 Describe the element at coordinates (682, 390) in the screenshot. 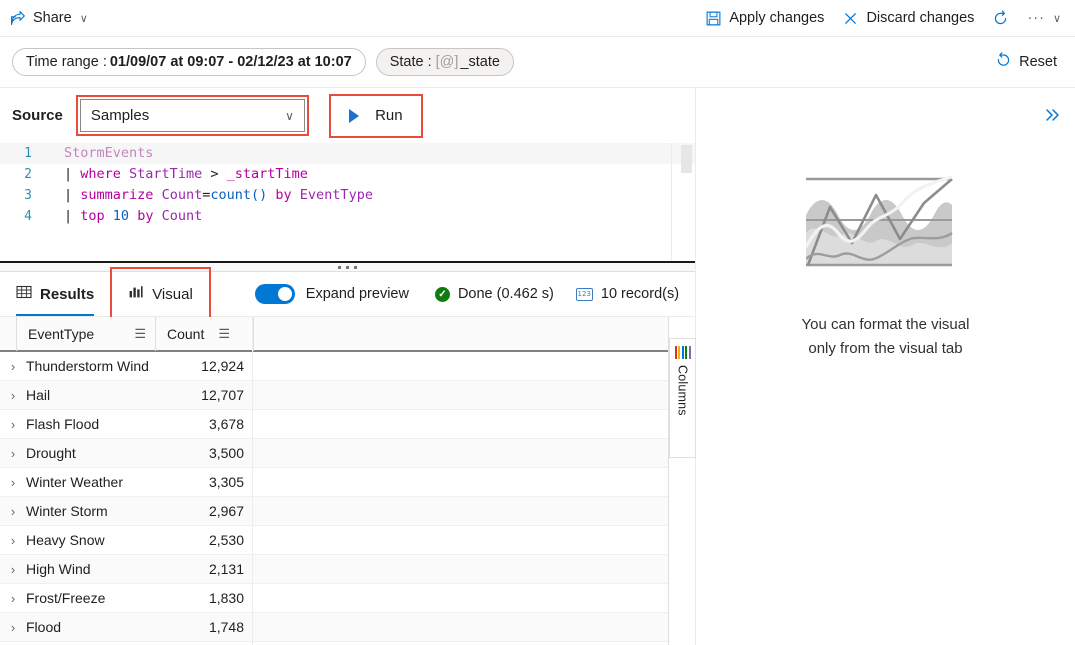

I see `columns-rail-label: Columns` at that location.